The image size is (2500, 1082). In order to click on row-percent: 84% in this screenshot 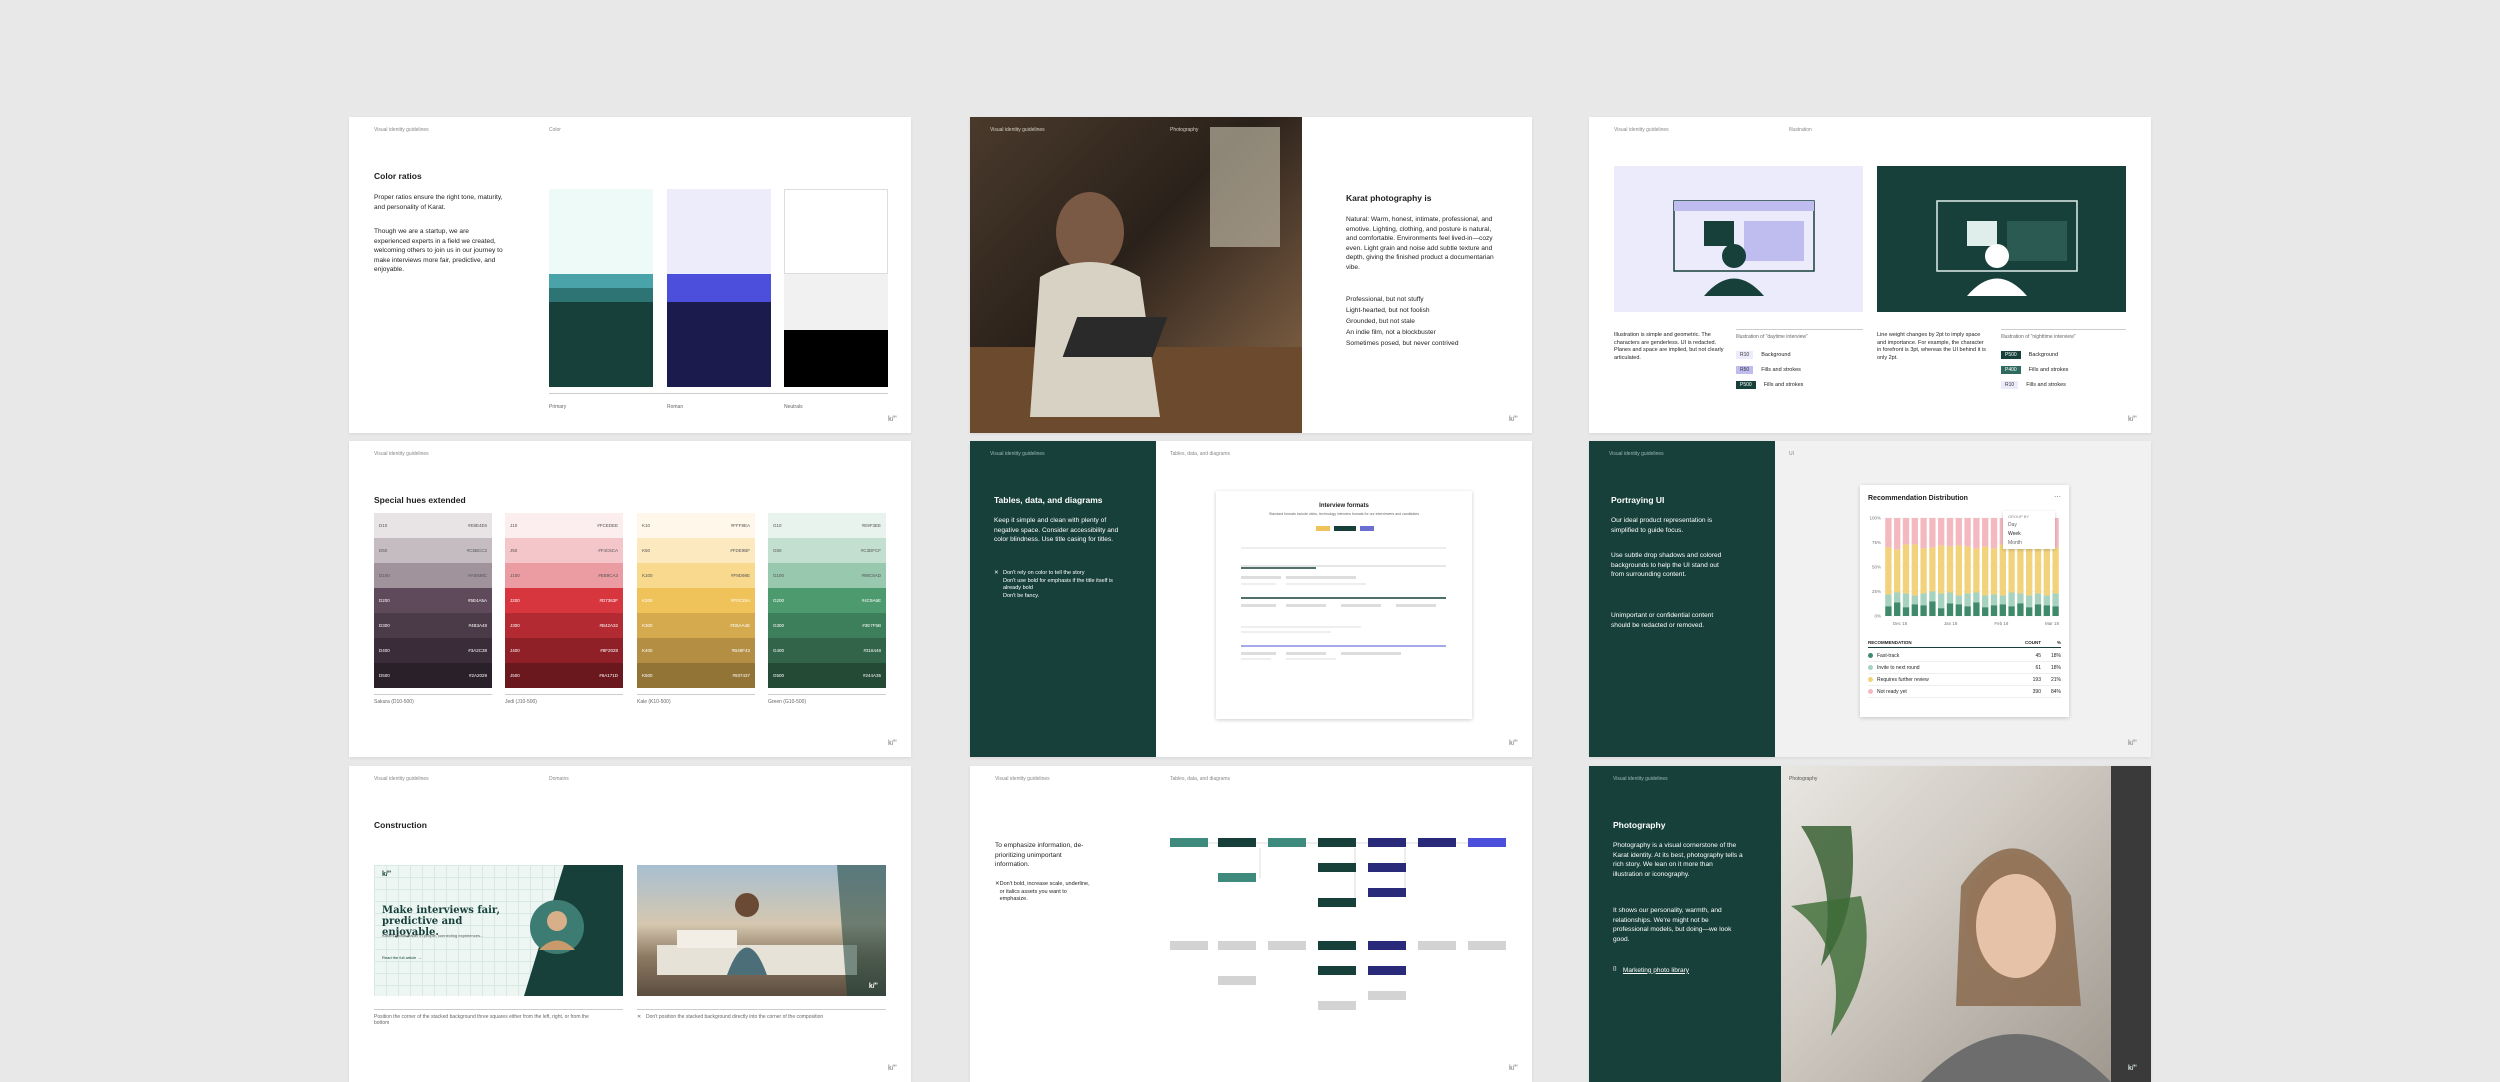, I will do `click(2055, 691)`.